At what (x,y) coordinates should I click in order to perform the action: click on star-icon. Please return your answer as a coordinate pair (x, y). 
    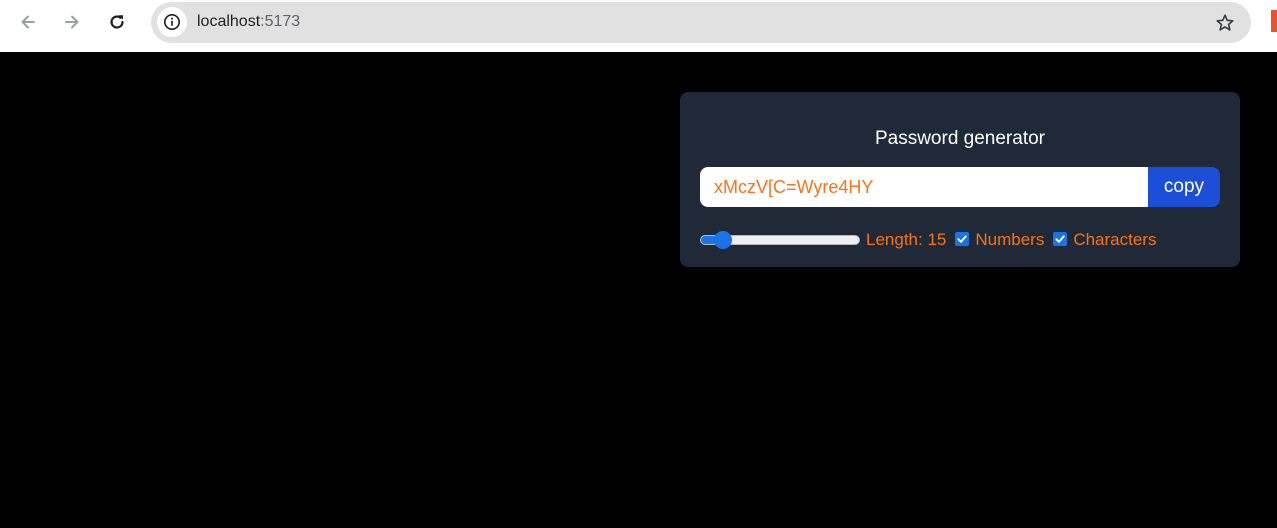
    Looking at the image, I should click on (1225, 22).